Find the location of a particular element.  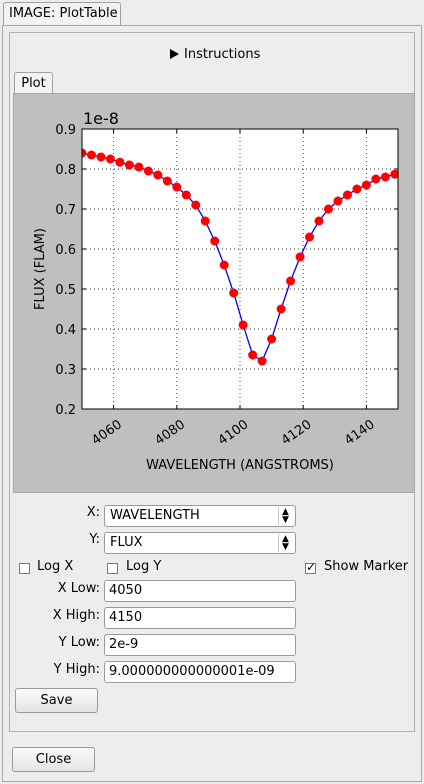

y-tick-label: 0.9 is located at coordinates (65, 130).